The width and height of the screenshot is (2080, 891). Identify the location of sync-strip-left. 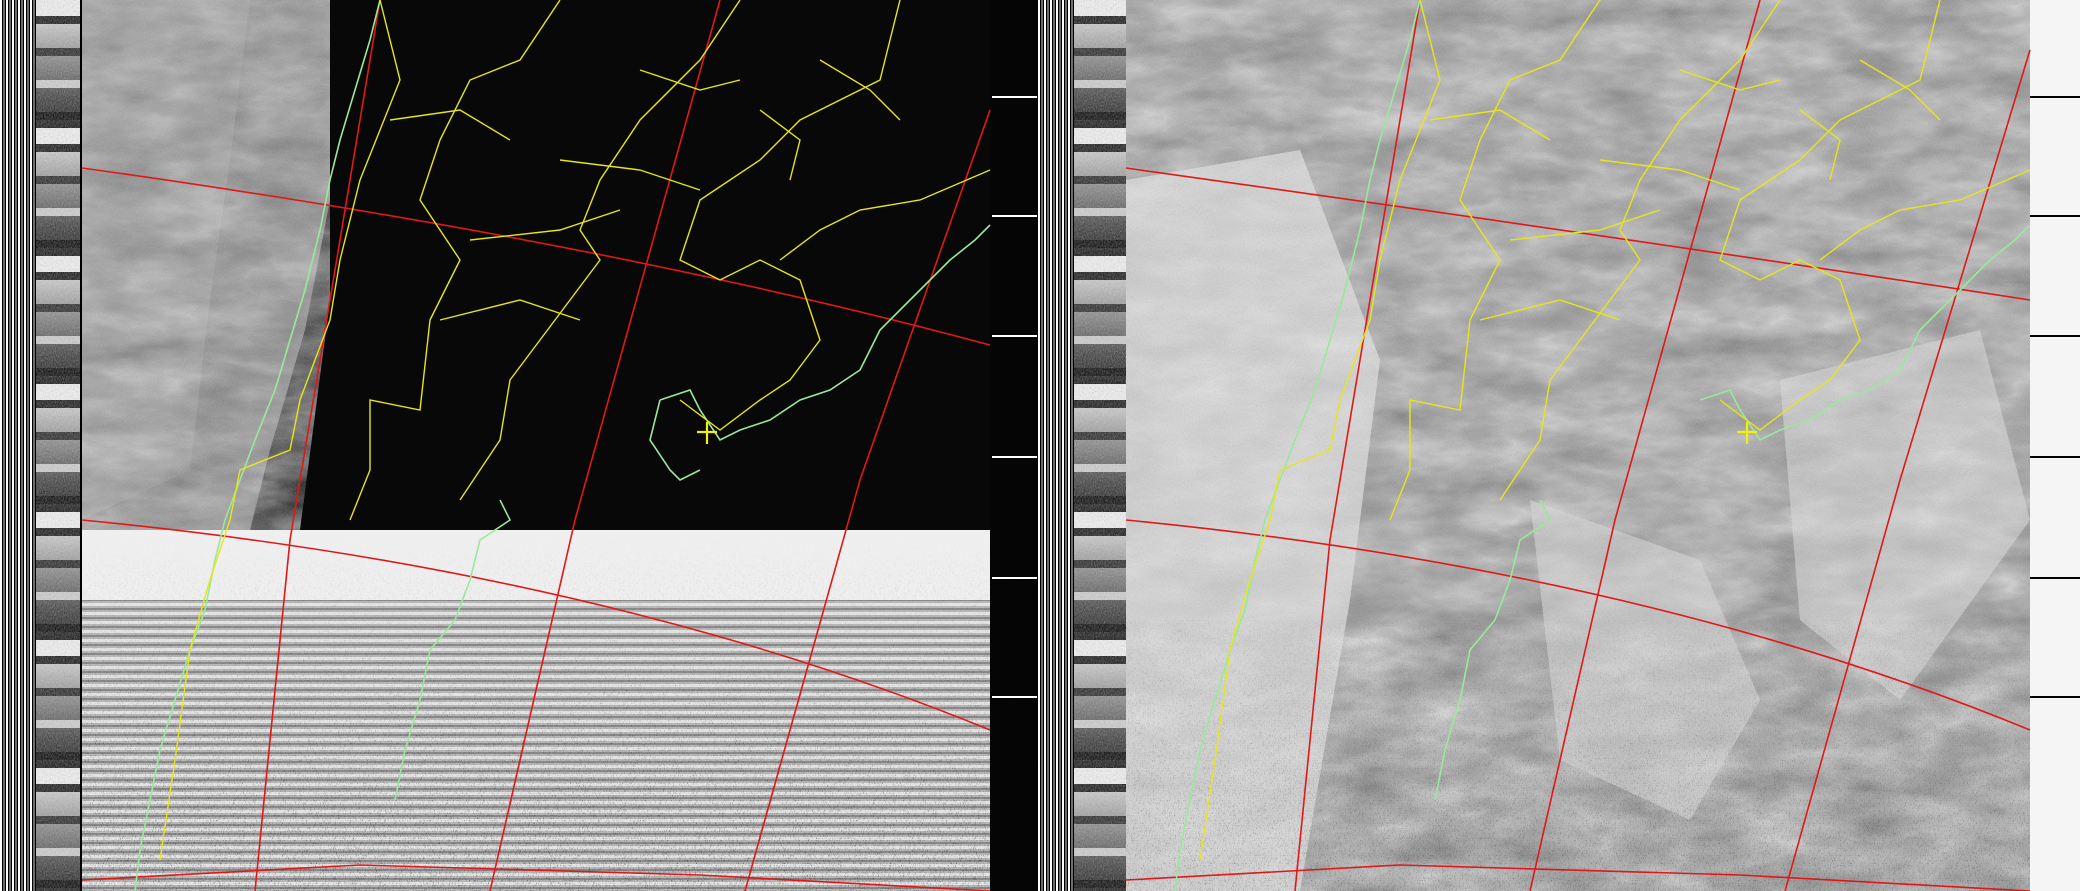
(40, 445).